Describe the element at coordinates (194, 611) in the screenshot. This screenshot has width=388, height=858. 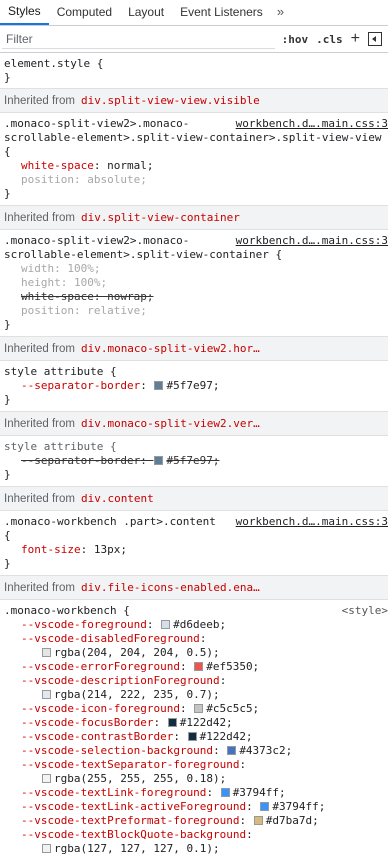
I see `rule-selector: .monaco-workbench {` at that location.